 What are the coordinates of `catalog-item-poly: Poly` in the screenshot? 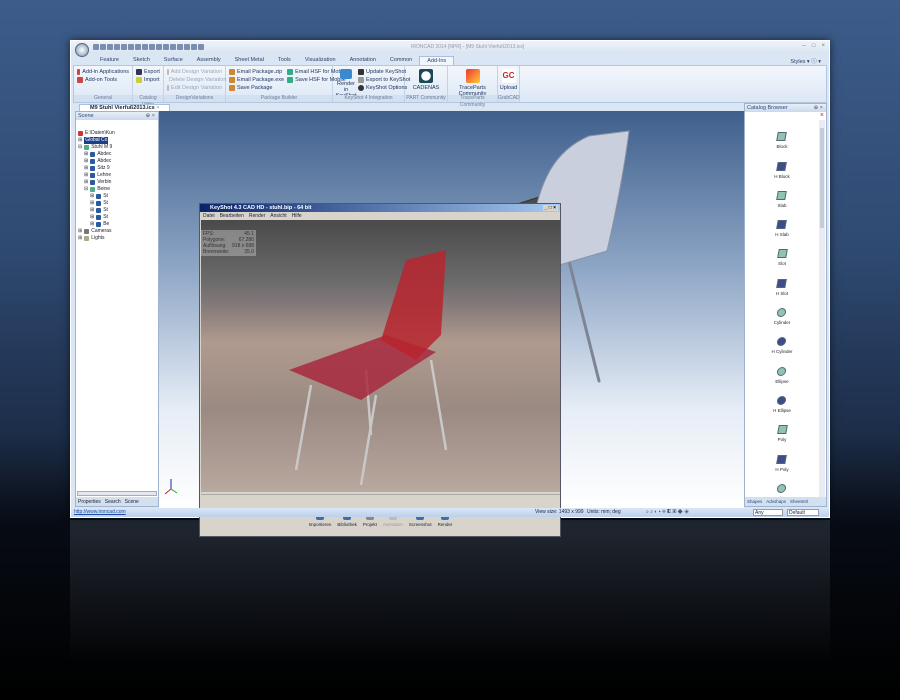 It's located at (782, 427).